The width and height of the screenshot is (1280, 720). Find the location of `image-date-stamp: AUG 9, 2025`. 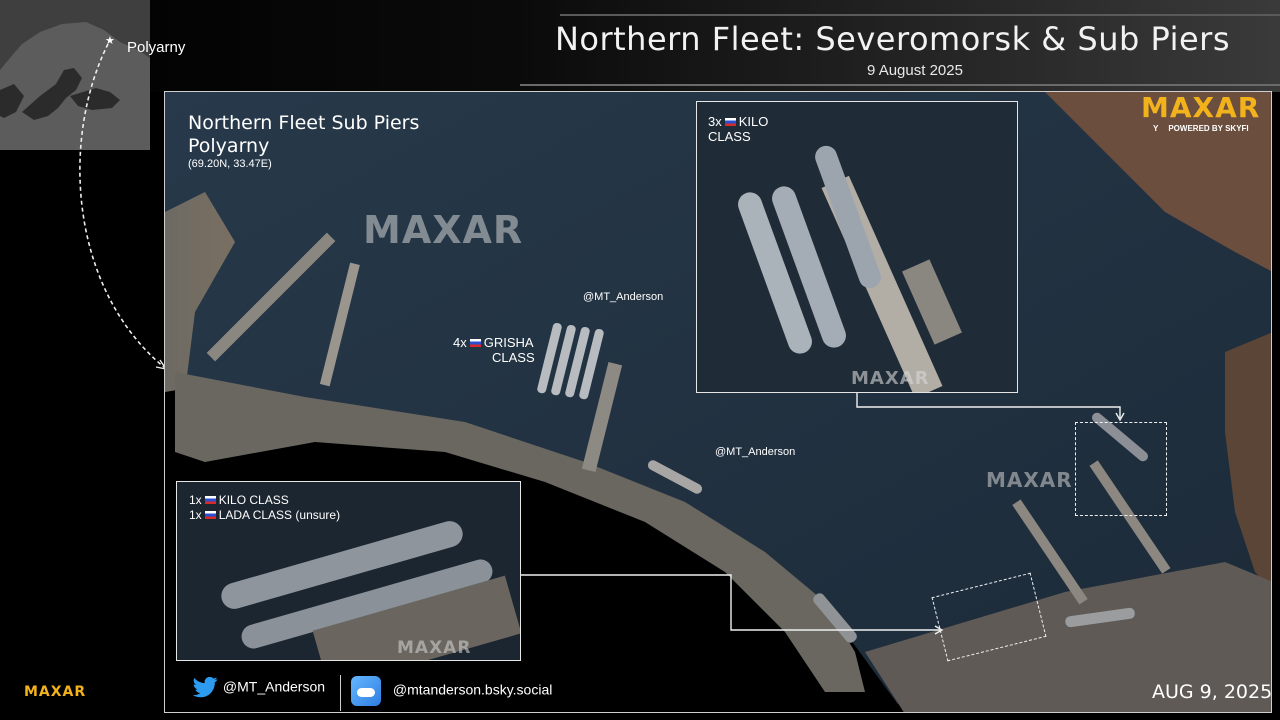

image-date-stamp: AUG 9, 2025 is located at coordinates (1212, 692).